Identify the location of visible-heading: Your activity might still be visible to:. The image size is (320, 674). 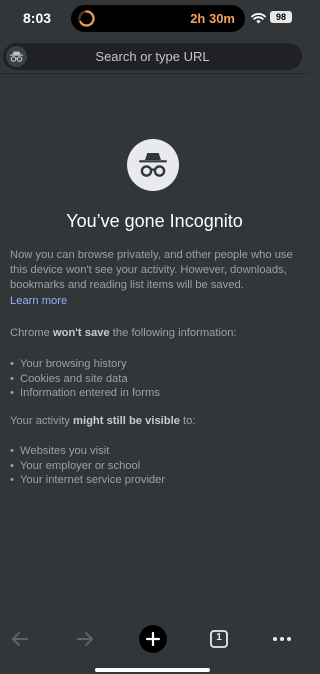
(103, 421).